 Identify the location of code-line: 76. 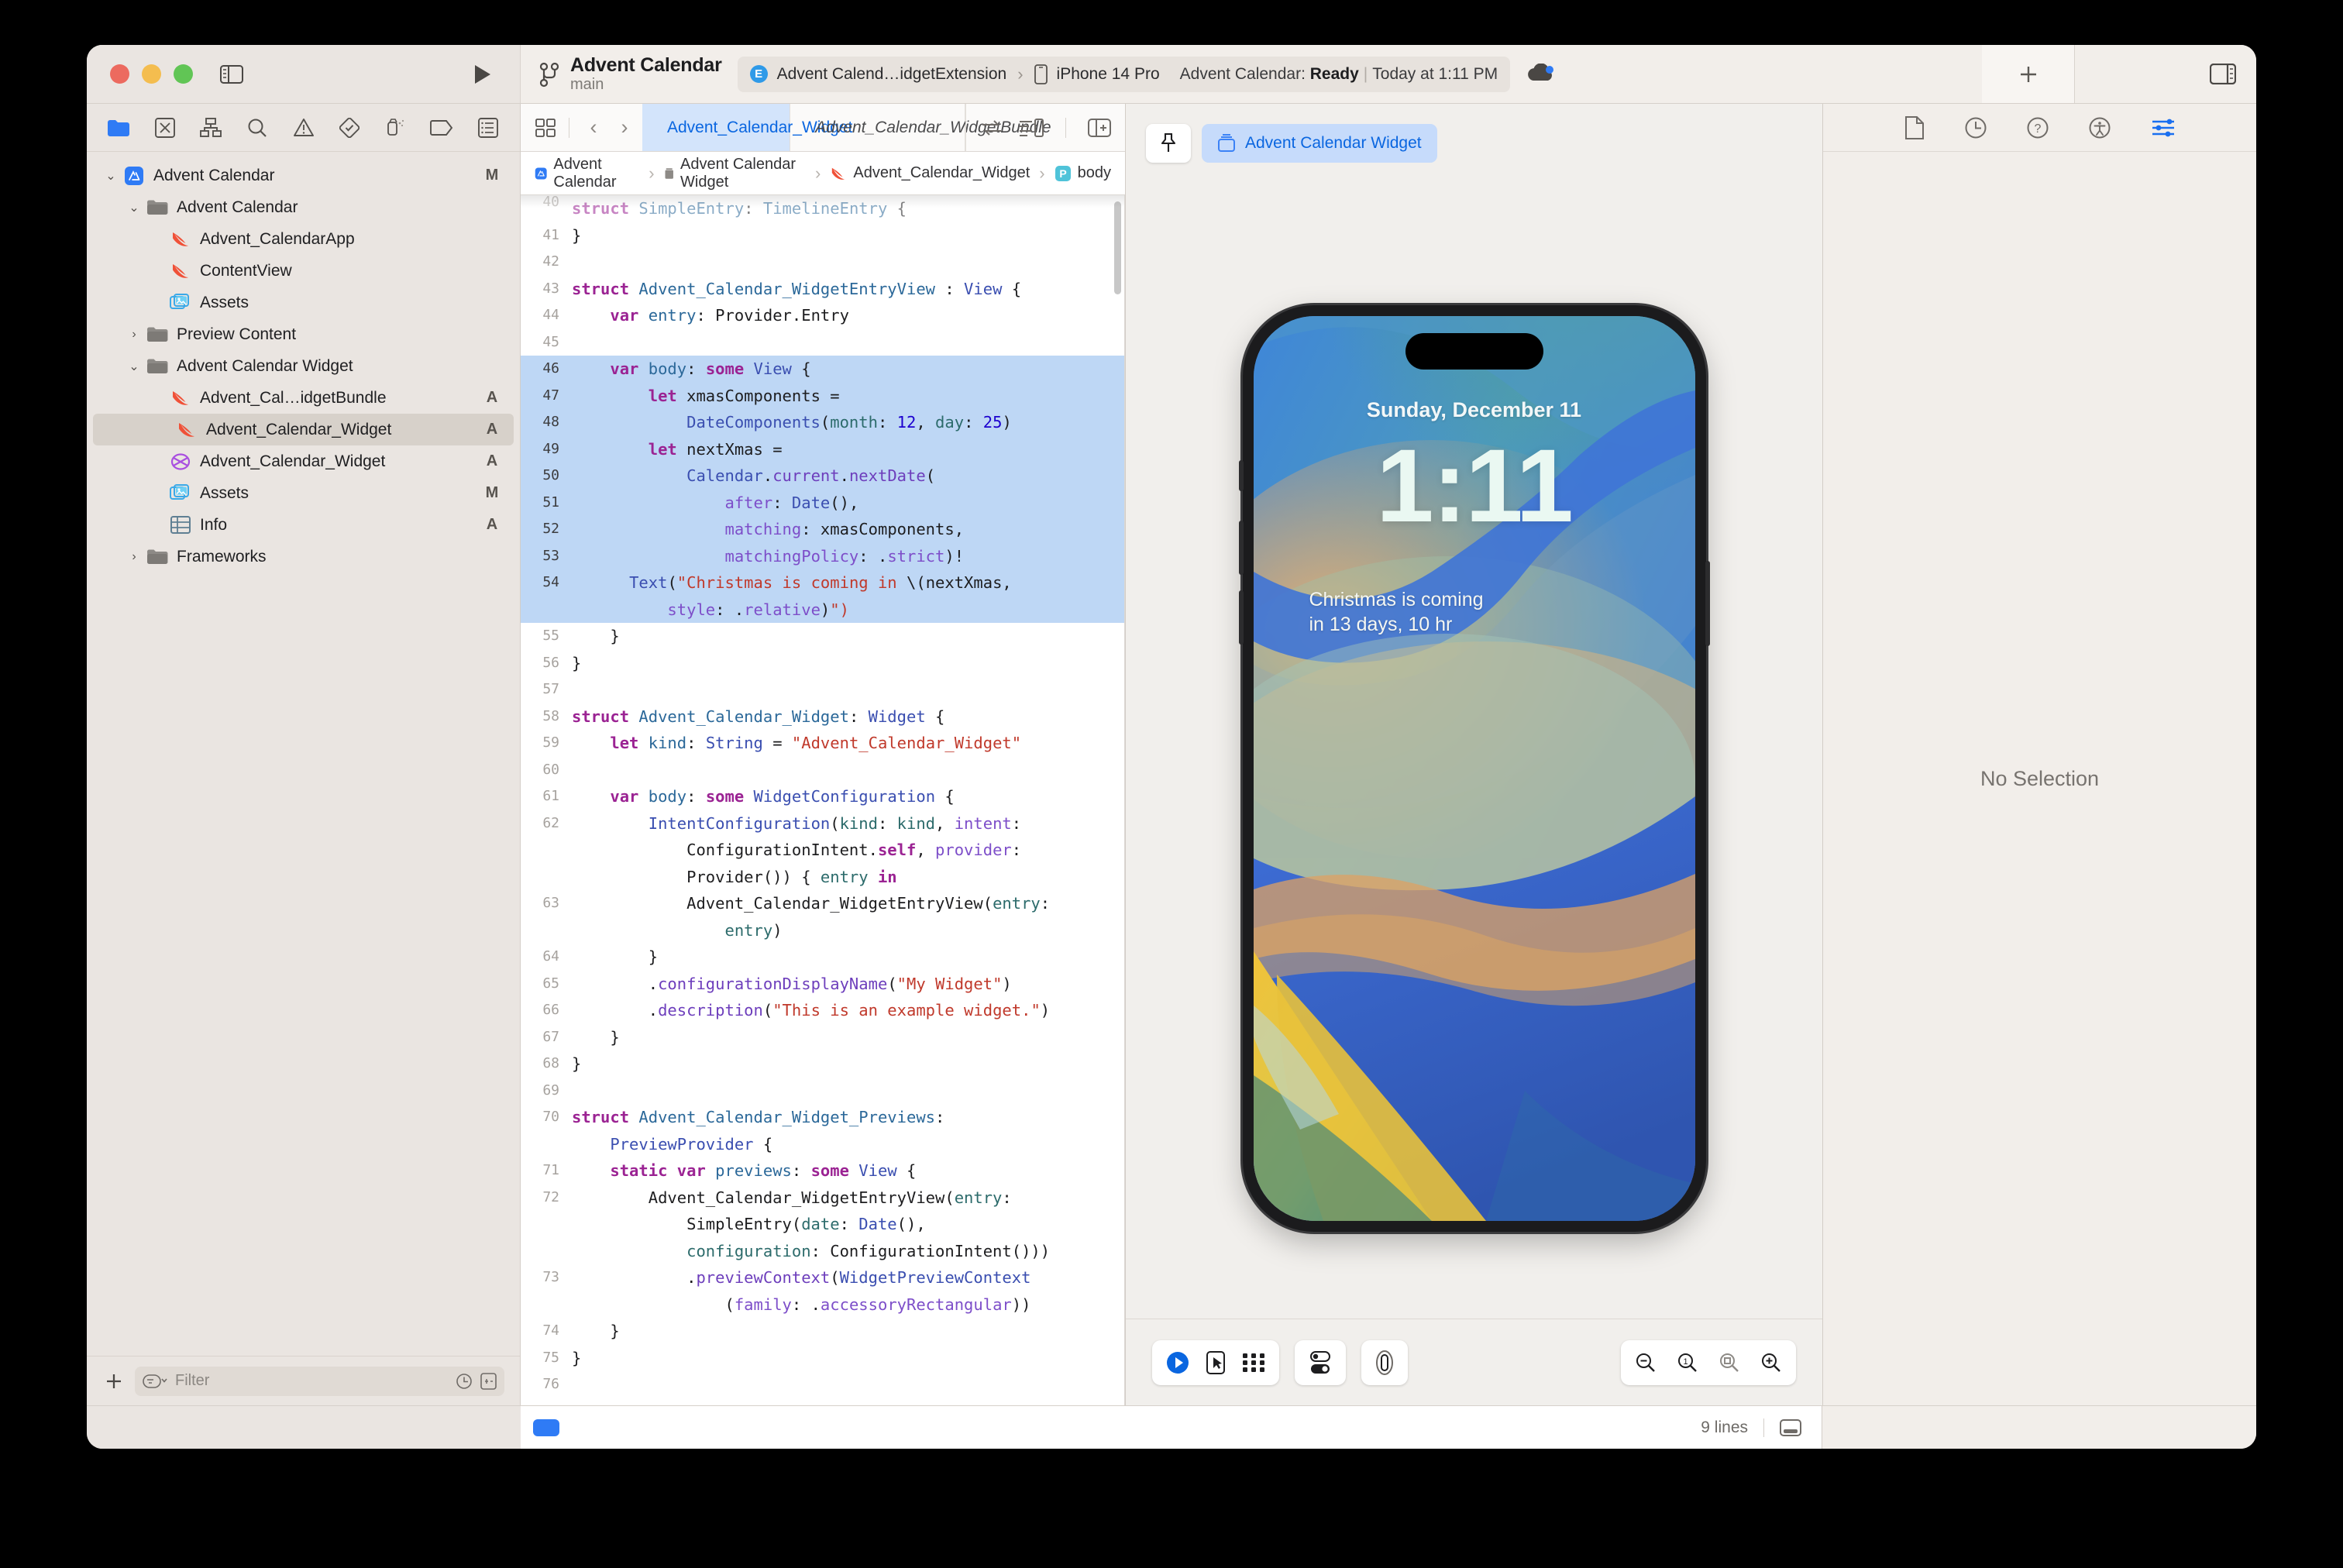
(822, 1384).